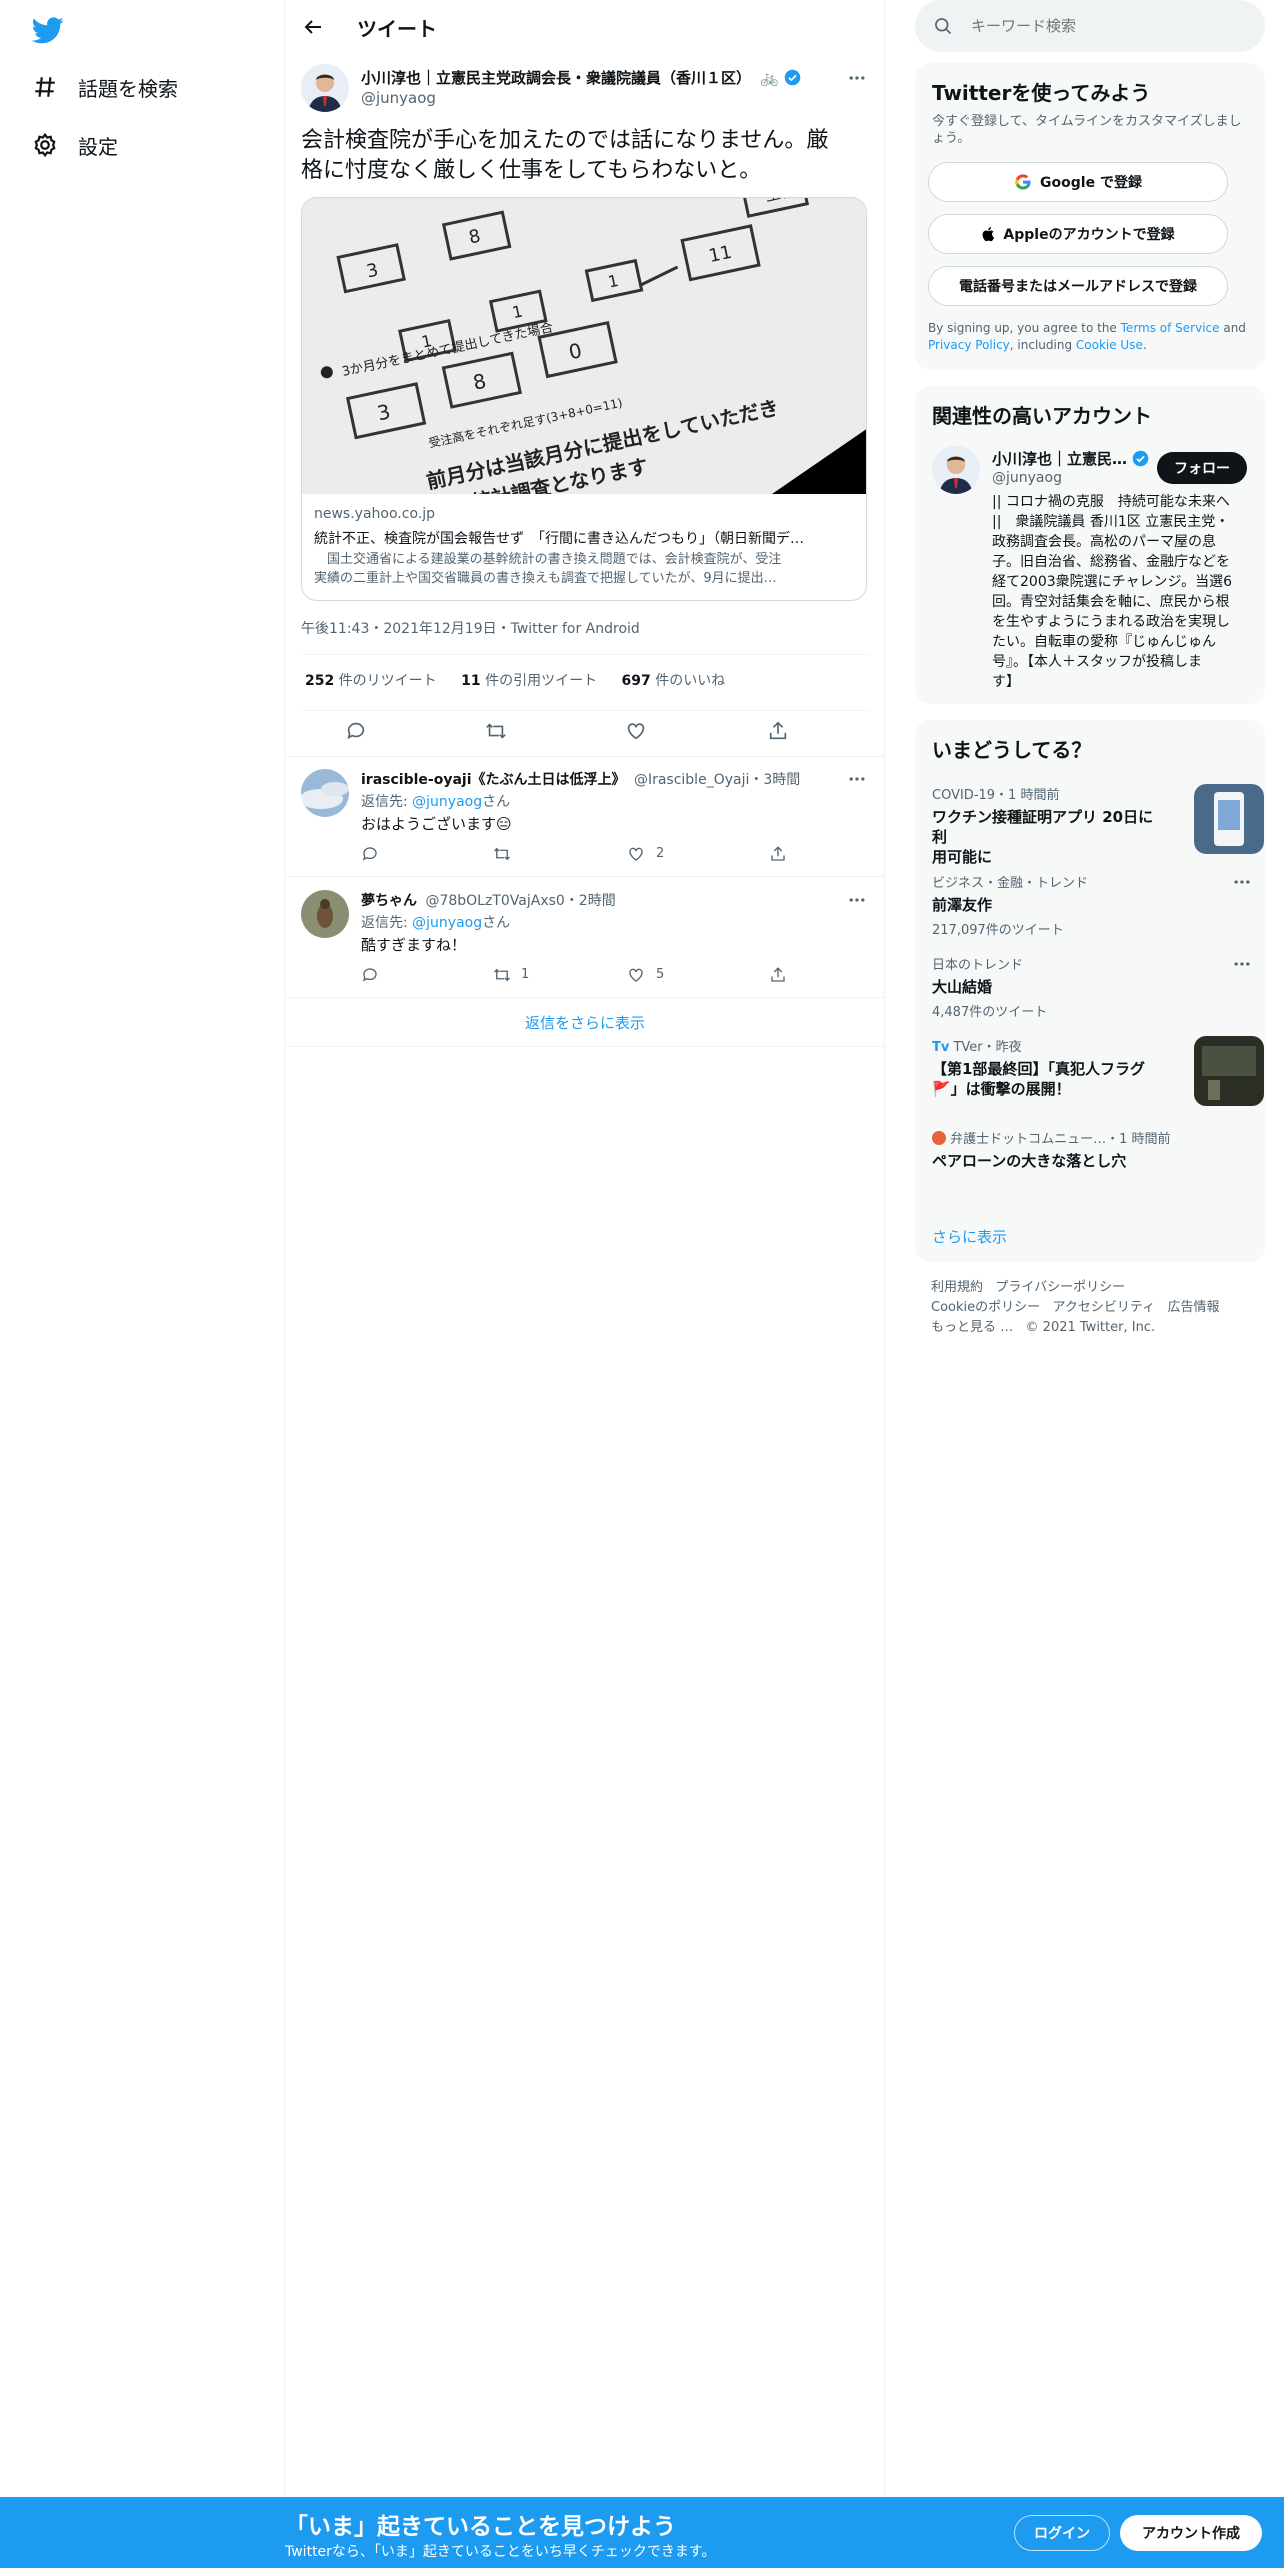  Describe the element at coordinates (956, 470) in the screenshot. I see `related-avatar` at that location.